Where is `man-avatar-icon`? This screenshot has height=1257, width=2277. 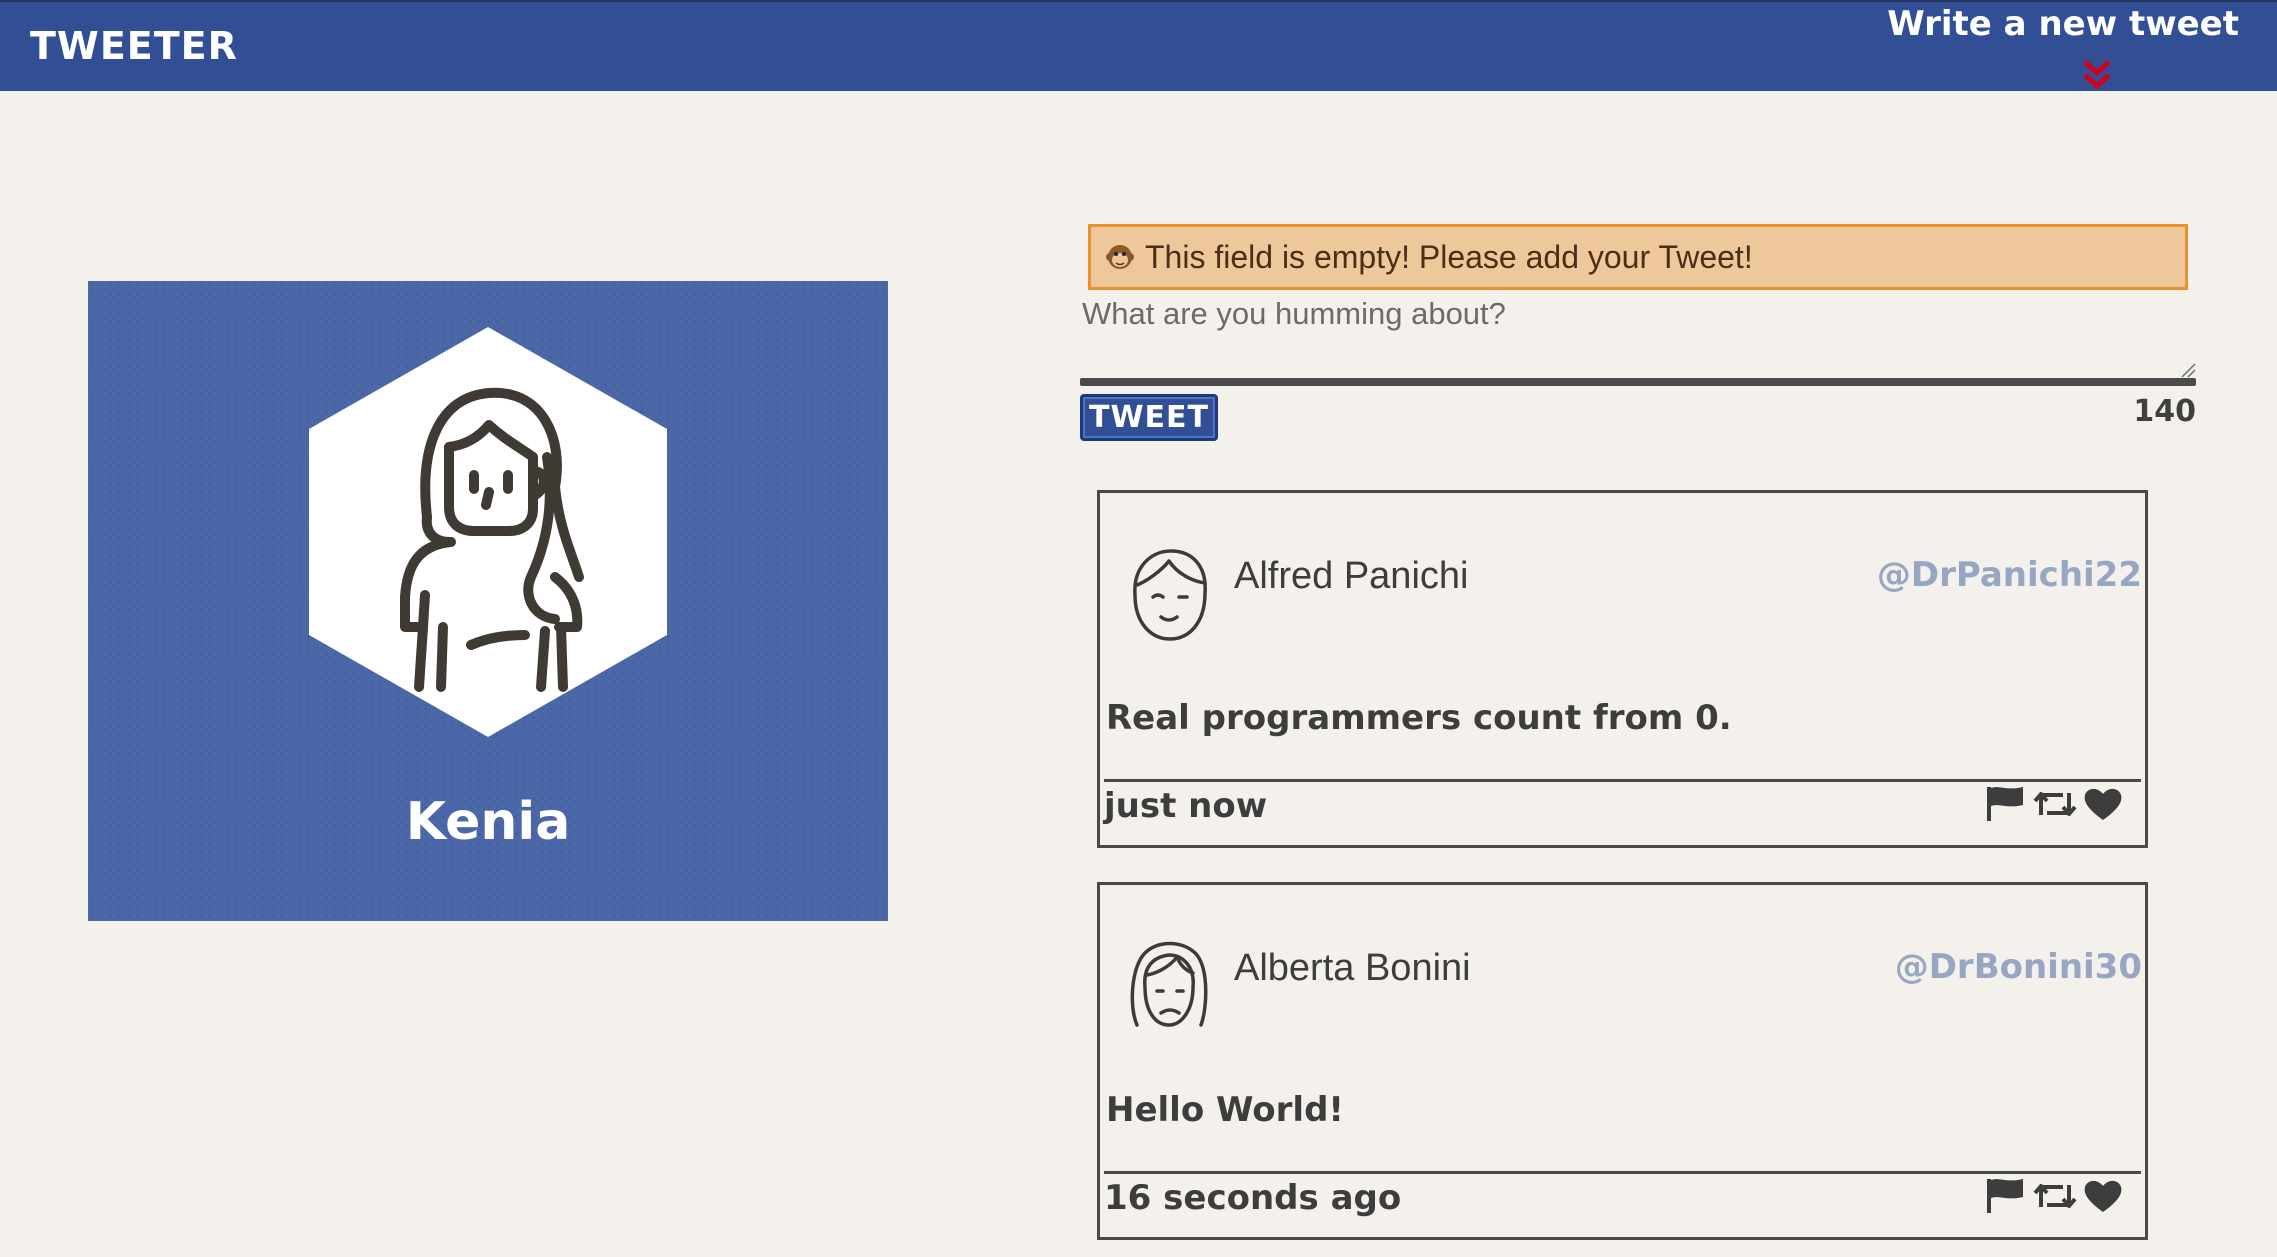
man-avatar-icon is located at coordinates (1170, 595).